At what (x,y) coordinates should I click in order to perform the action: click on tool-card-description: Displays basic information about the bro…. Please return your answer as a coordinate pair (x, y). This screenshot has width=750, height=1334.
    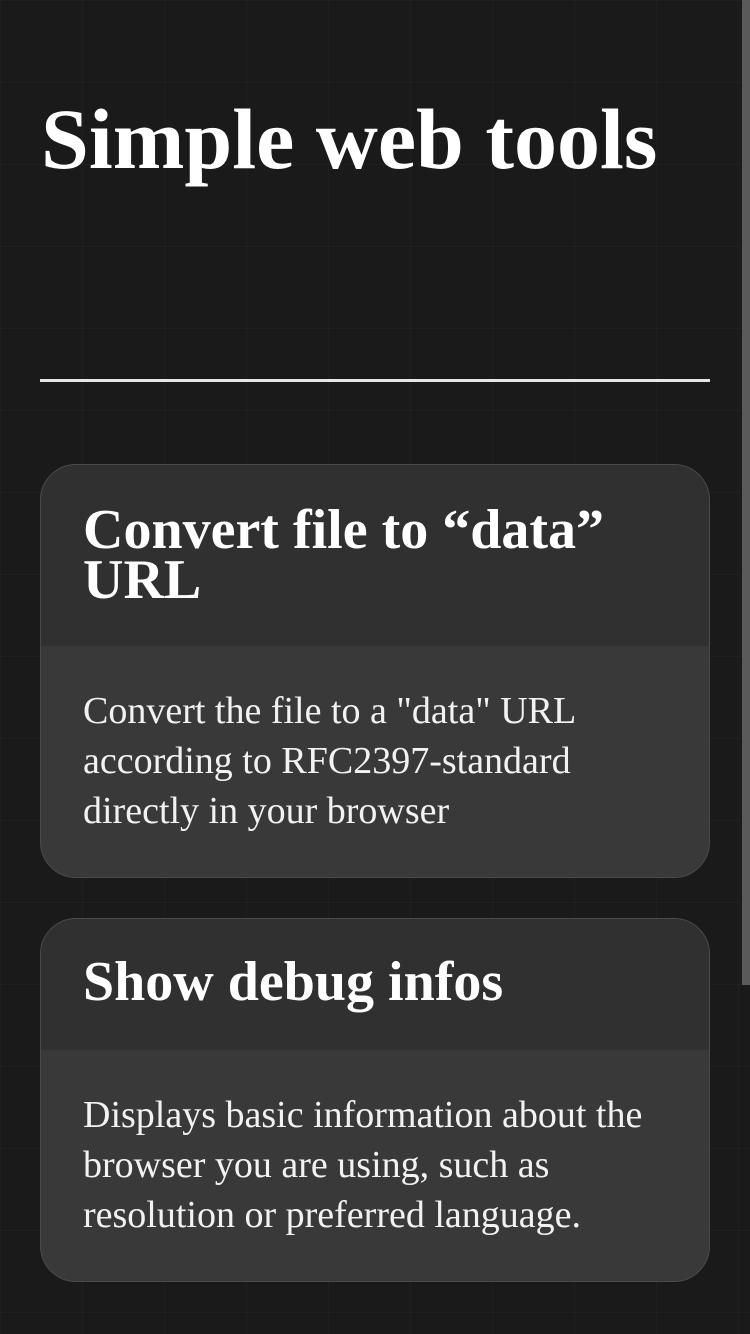
    Looking at the image, I should click on (363, 1165).